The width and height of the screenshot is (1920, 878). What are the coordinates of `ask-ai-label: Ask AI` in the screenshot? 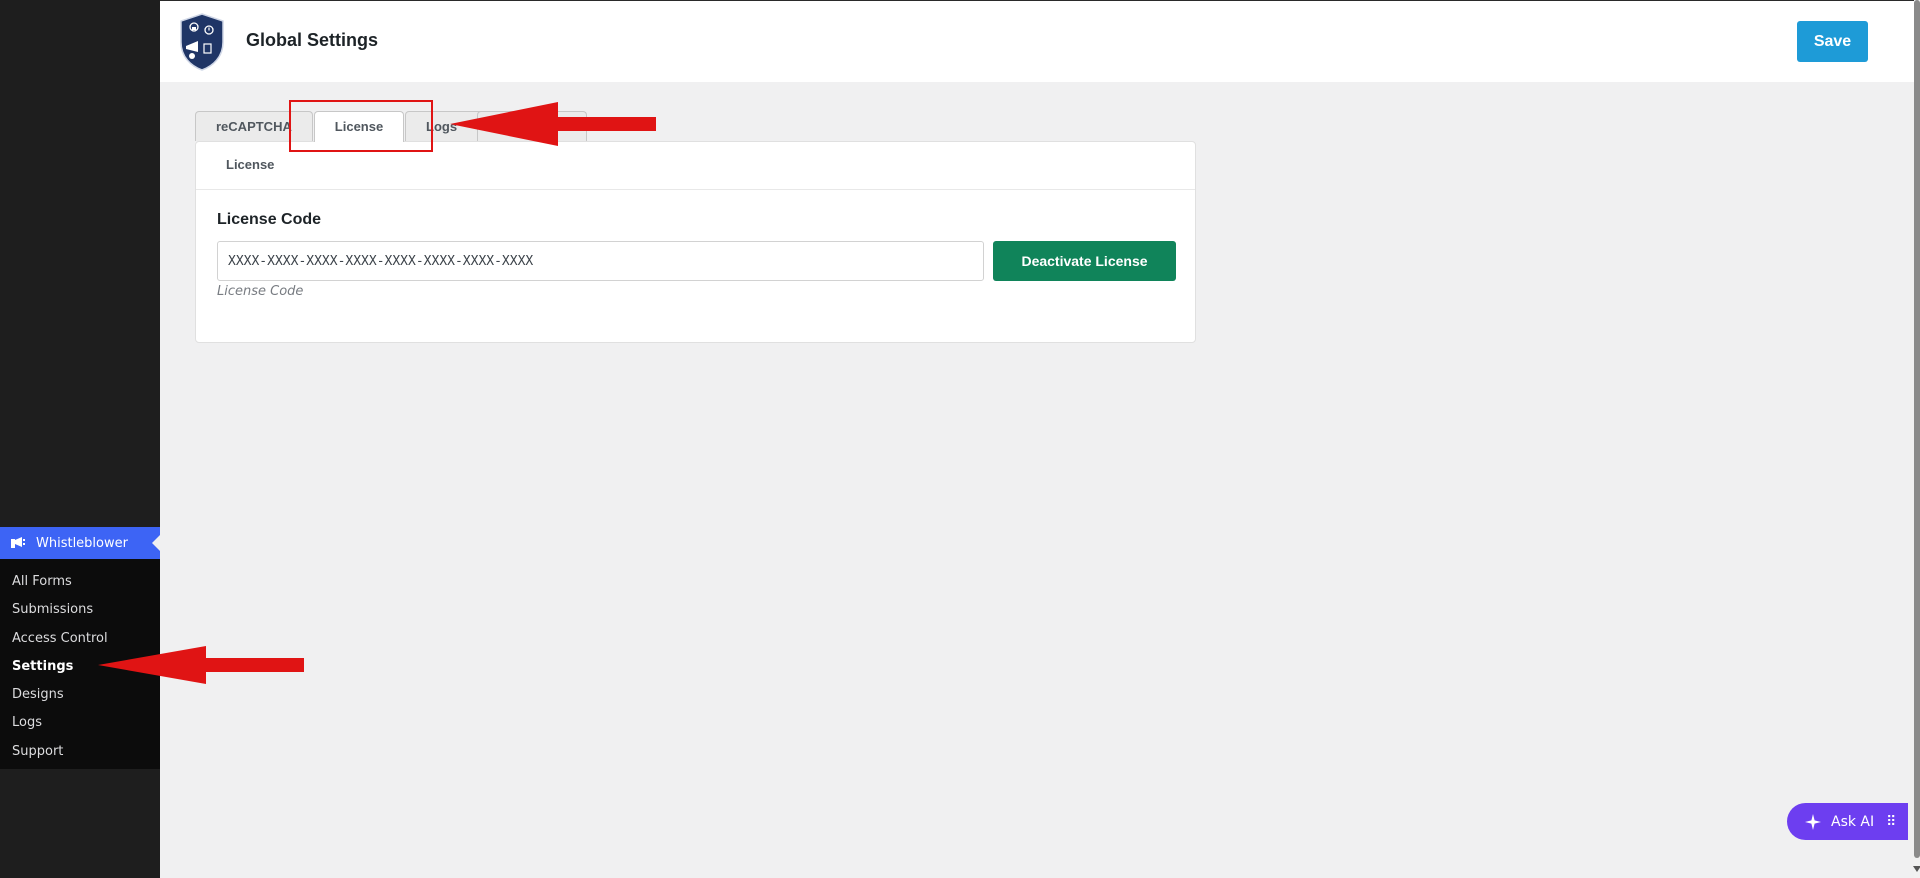 It's located at (1853, 821).